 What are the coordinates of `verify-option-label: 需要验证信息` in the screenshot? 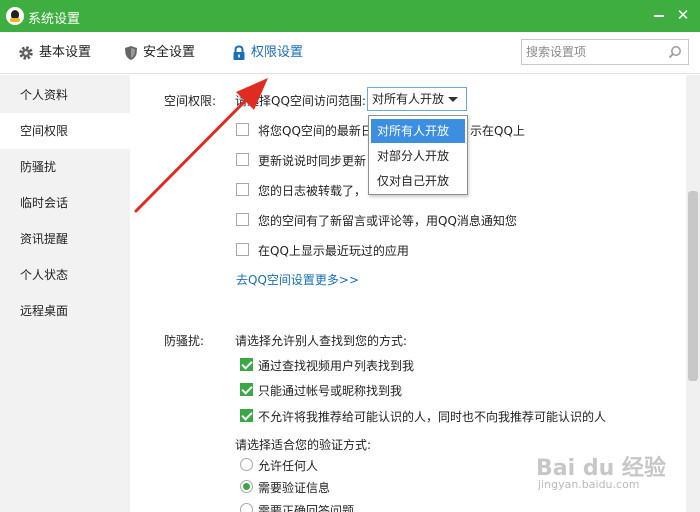 It's located at (294, 488).